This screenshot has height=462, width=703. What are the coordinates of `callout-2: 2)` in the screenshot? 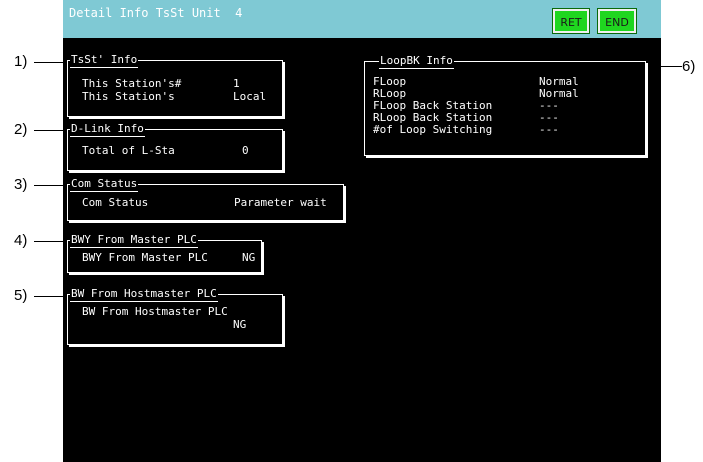 It's located at (21, 129).